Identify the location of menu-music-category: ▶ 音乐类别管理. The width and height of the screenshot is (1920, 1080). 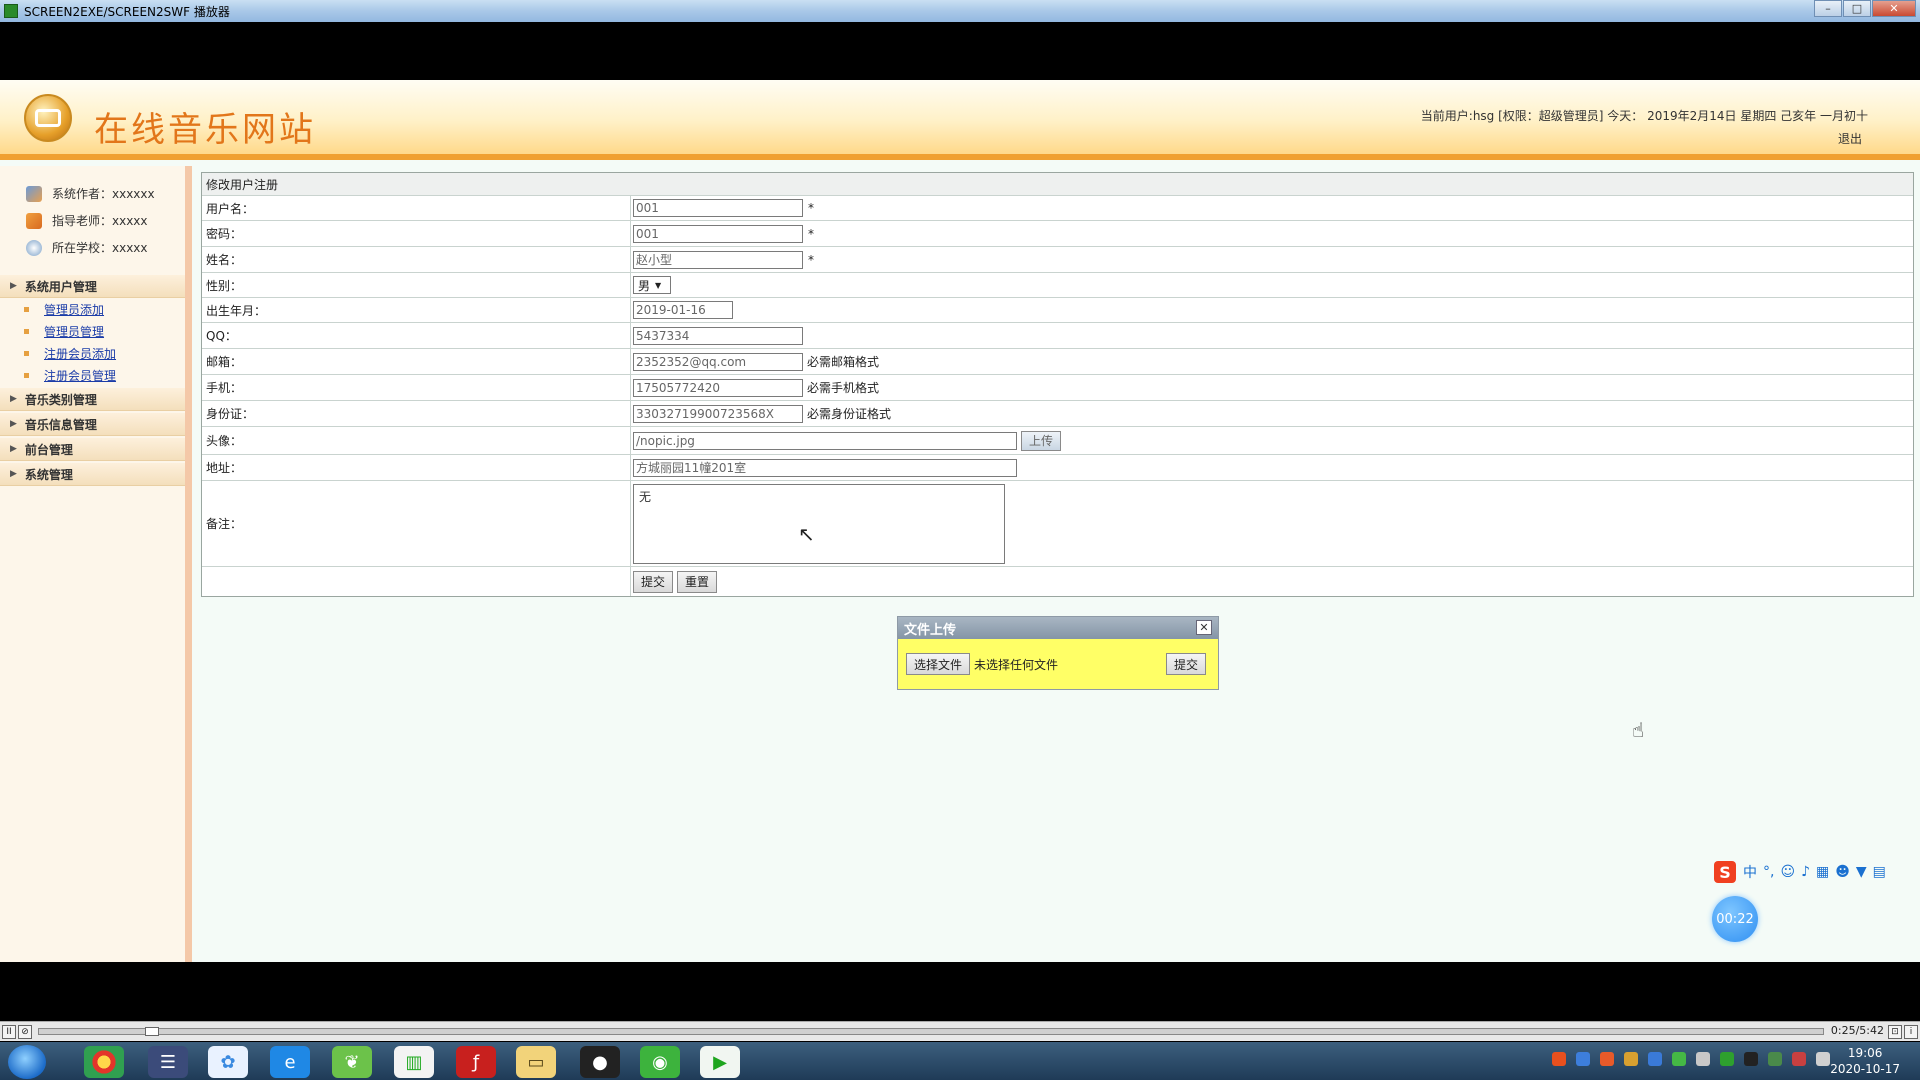
(92, 399).